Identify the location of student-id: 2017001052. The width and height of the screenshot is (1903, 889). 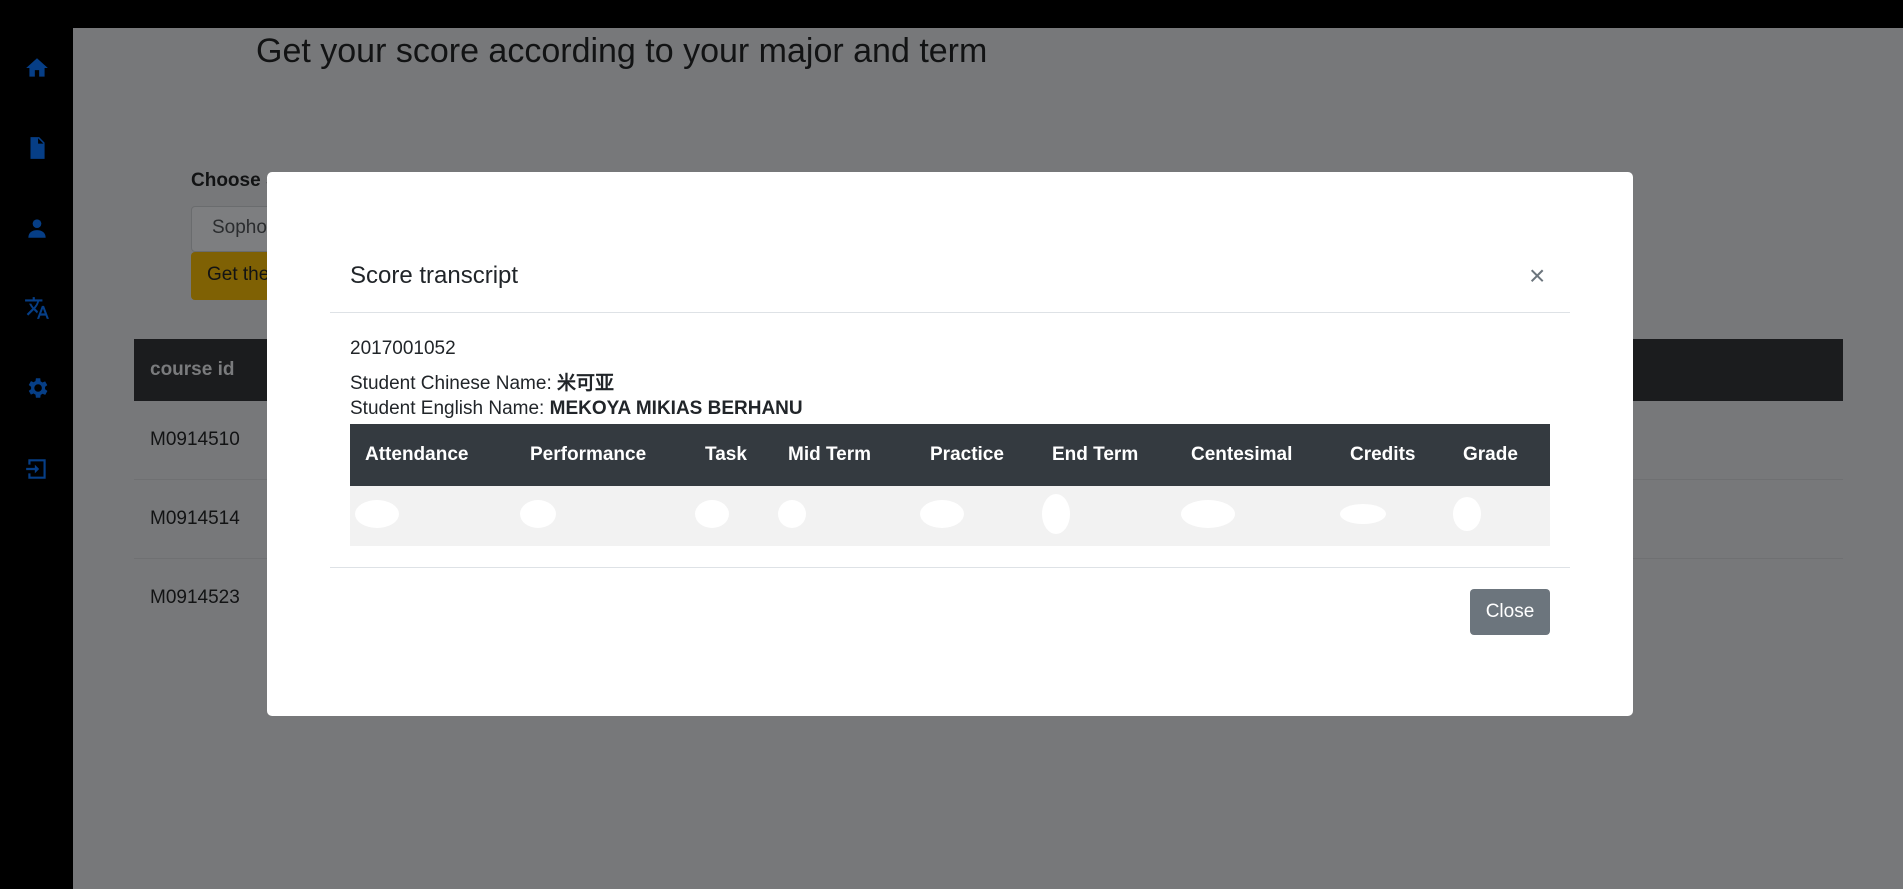
(403, 348).